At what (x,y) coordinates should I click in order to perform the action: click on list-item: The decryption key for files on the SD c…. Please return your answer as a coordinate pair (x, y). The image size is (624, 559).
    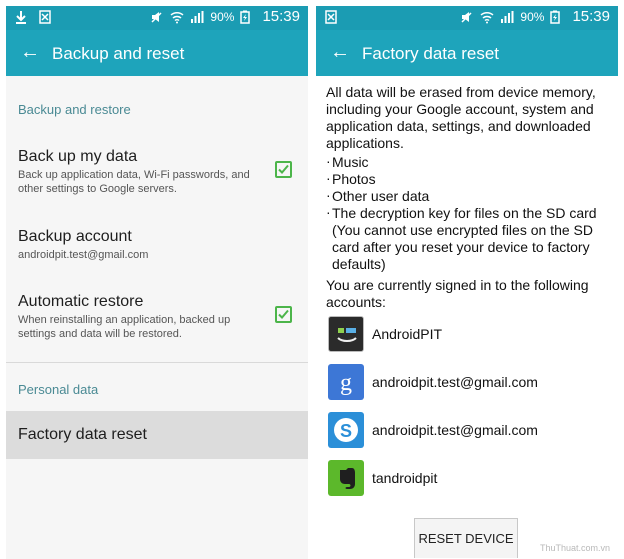
    Looking at the image, I should click on (468, 213).